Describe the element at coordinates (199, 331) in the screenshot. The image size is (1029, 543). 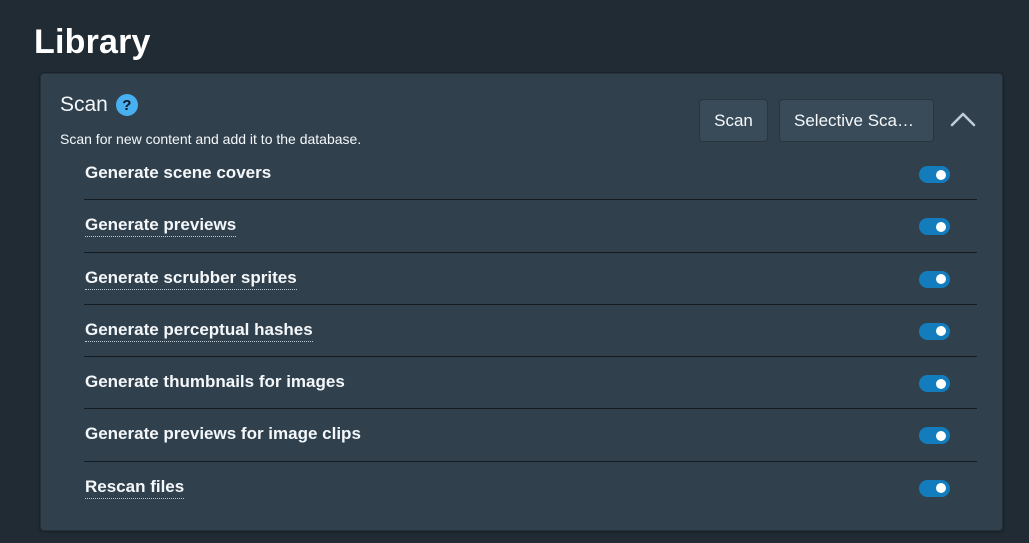
I see `scan-option-label: Generate perceptual hashes` at that location.